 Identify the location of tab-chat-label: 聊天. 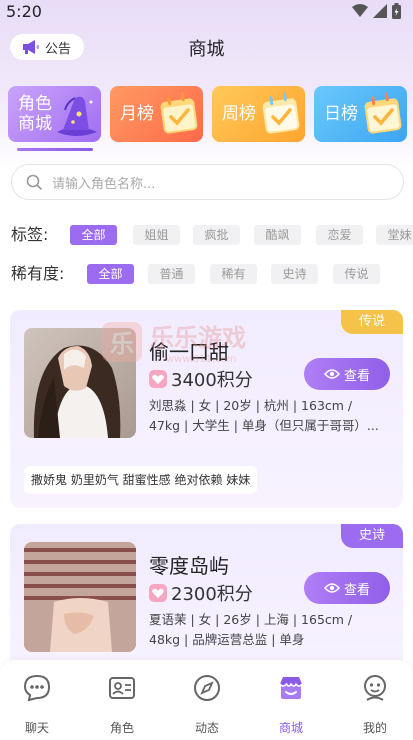
(36, 728).